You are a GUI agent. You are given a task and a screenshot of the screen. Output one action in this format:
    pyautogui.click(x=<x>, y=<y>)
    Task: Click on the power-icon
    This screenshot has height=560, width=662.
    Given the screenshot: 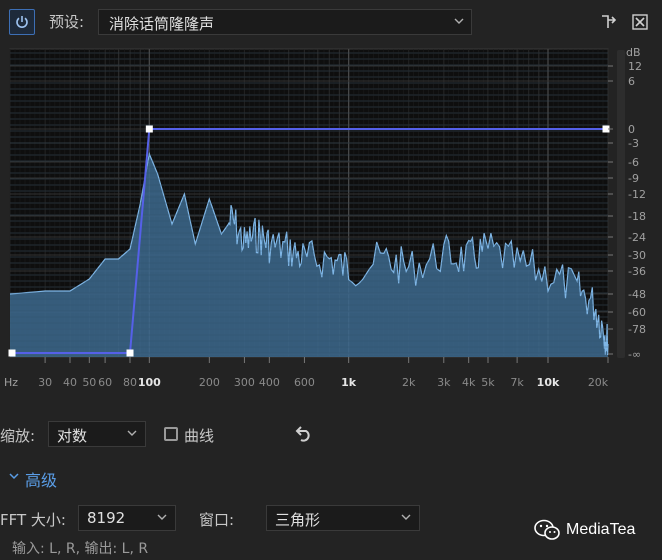 What is the action you would take?
    pyautogui.click(x=22, y=22)
    